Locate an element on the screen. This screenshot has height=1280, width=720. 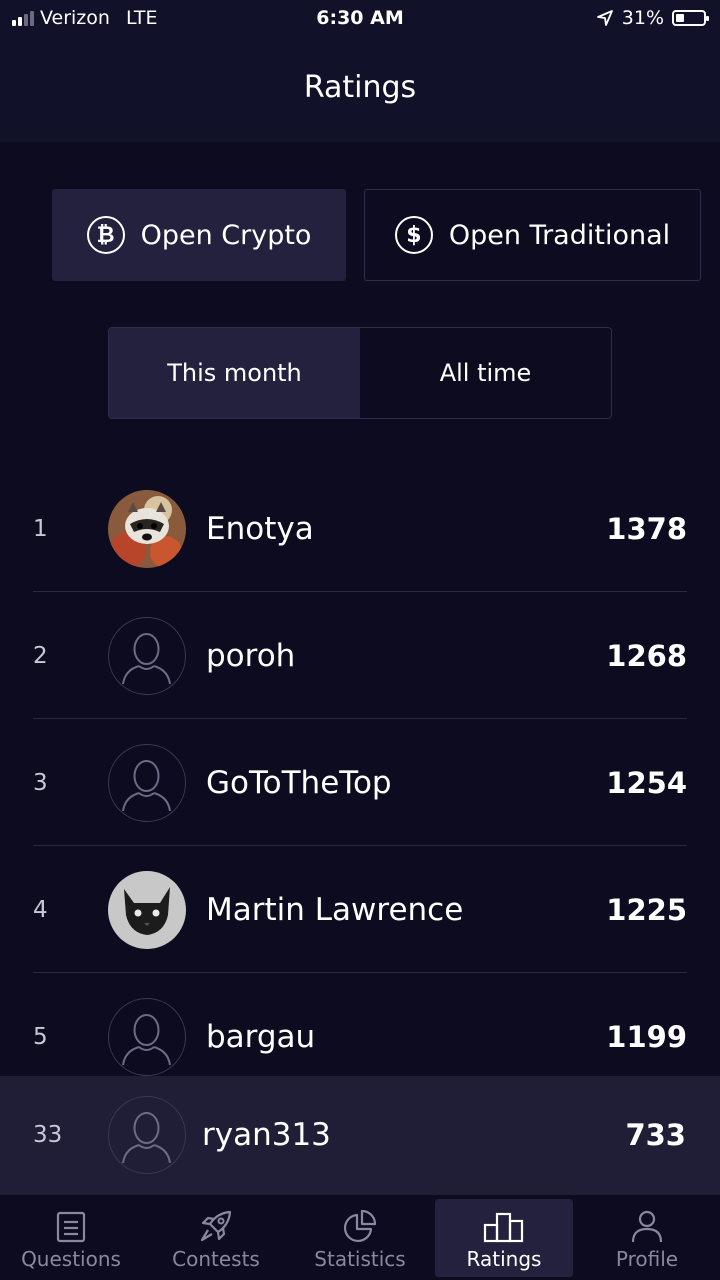
battery-icon is located at coordinates (690, 18).